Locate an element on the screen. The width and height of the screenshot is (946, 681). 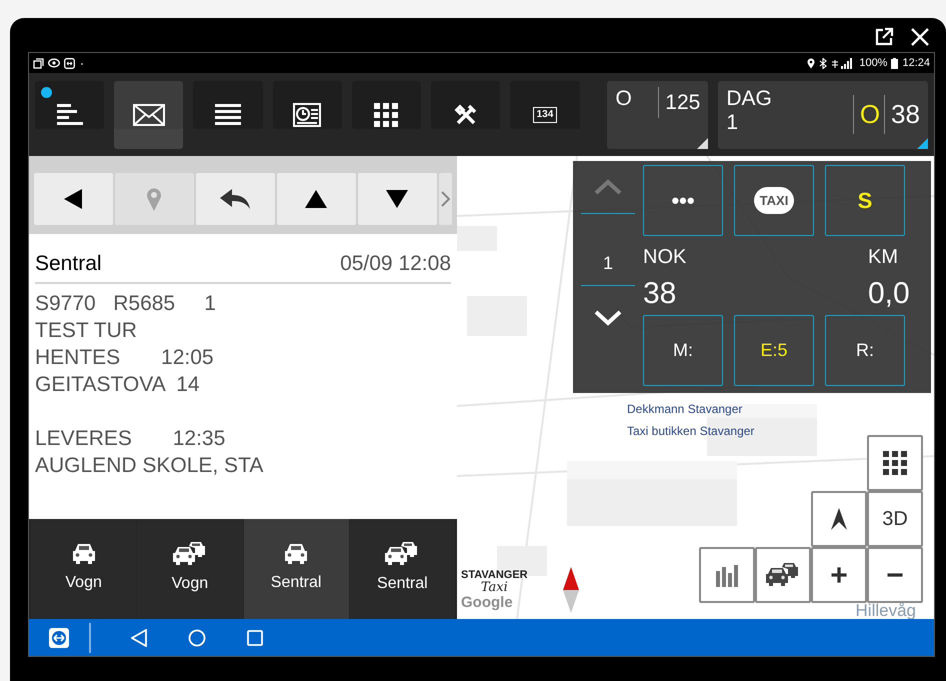
battery-icon is located at coordinates (894, 63).